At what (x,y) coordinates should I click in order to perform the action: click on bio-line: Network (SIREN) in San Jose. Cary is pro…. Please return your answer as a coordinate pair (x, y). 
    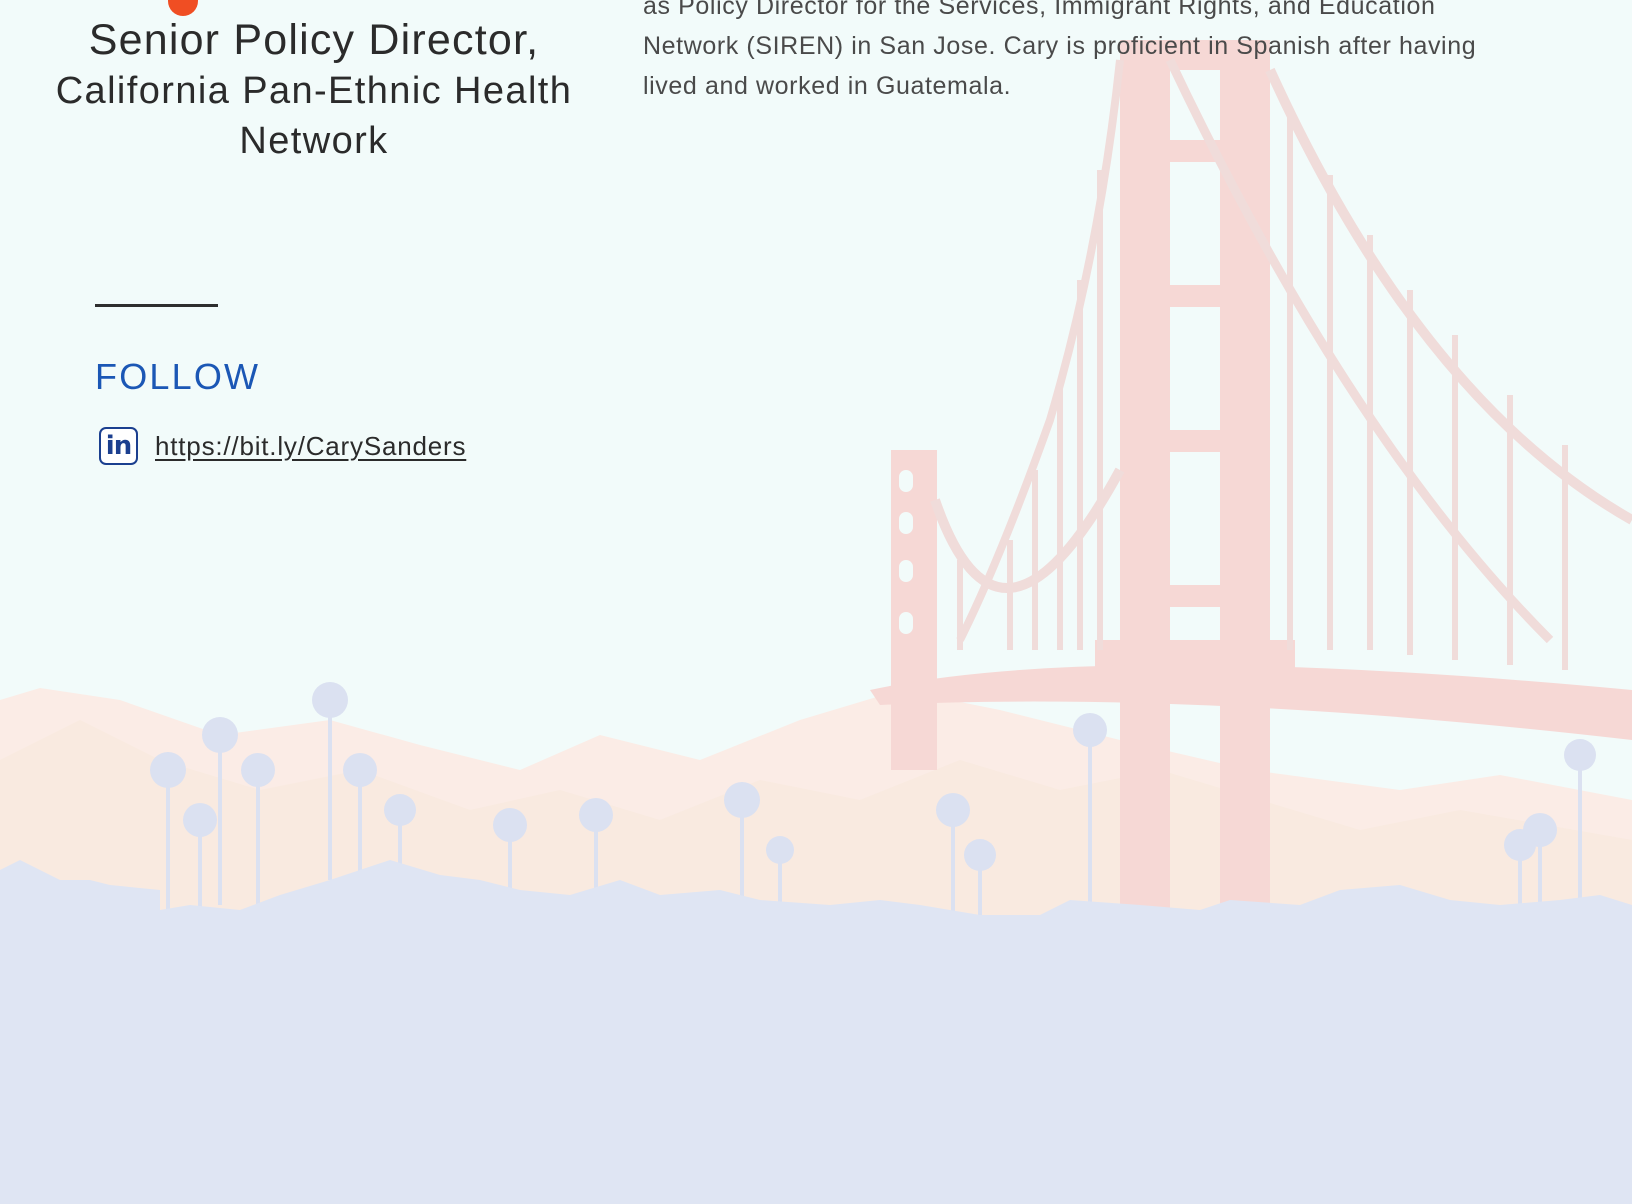
    Looking at the image, I should click on (1060, 46).